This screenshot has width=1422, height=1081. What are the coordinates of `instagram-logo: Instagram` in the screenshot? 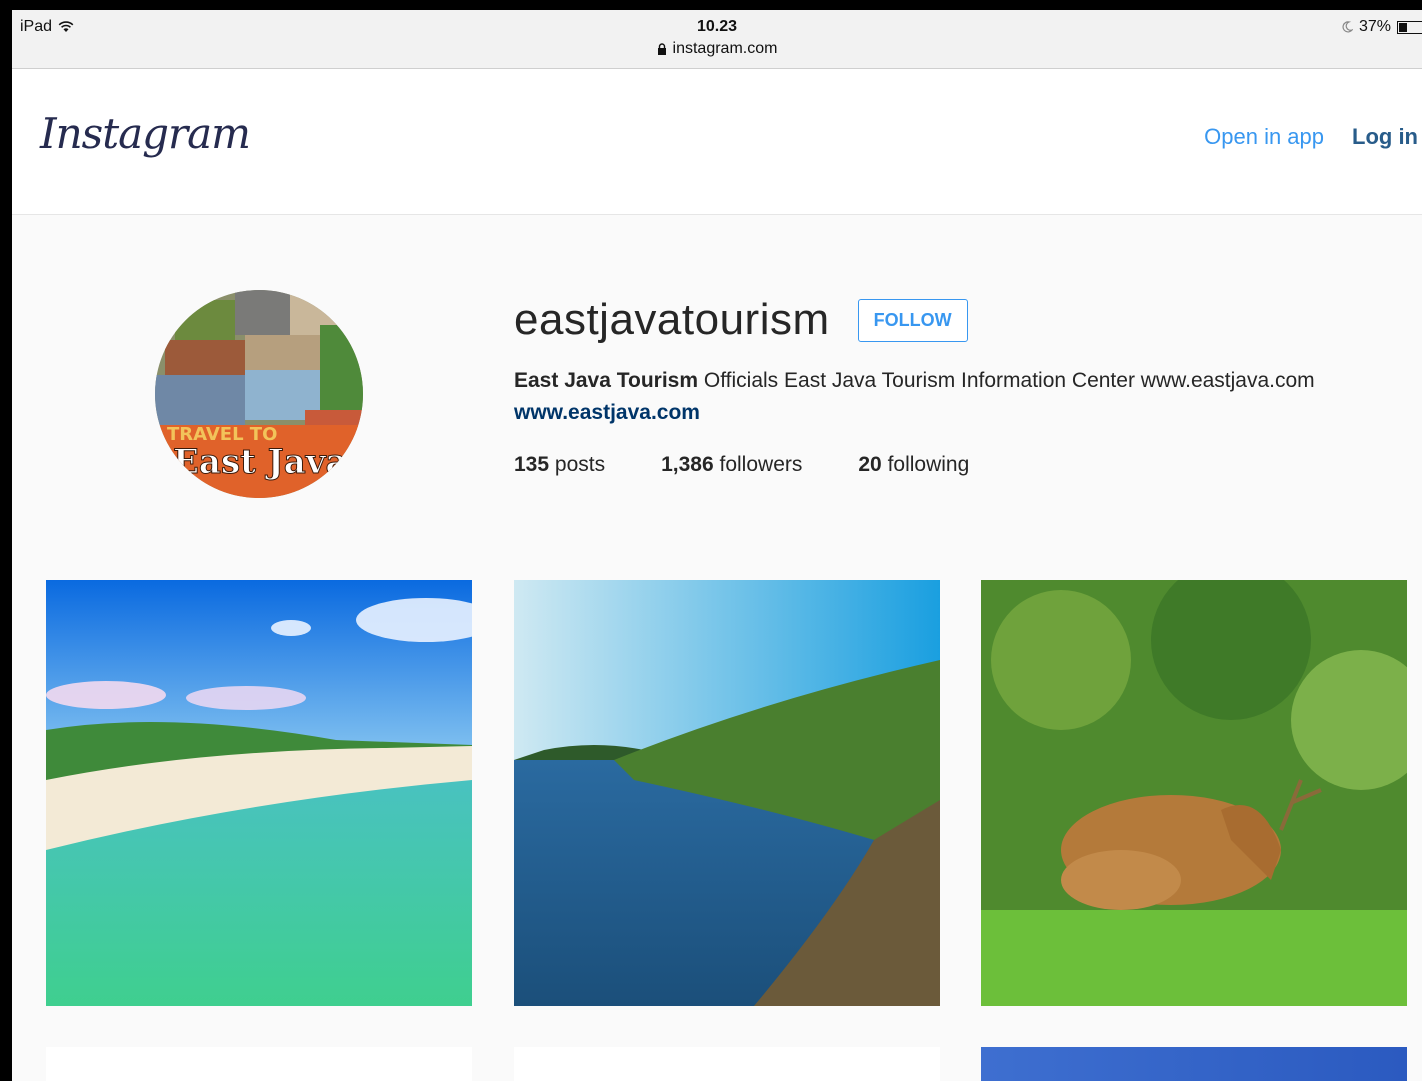 It's located at (145, 133).